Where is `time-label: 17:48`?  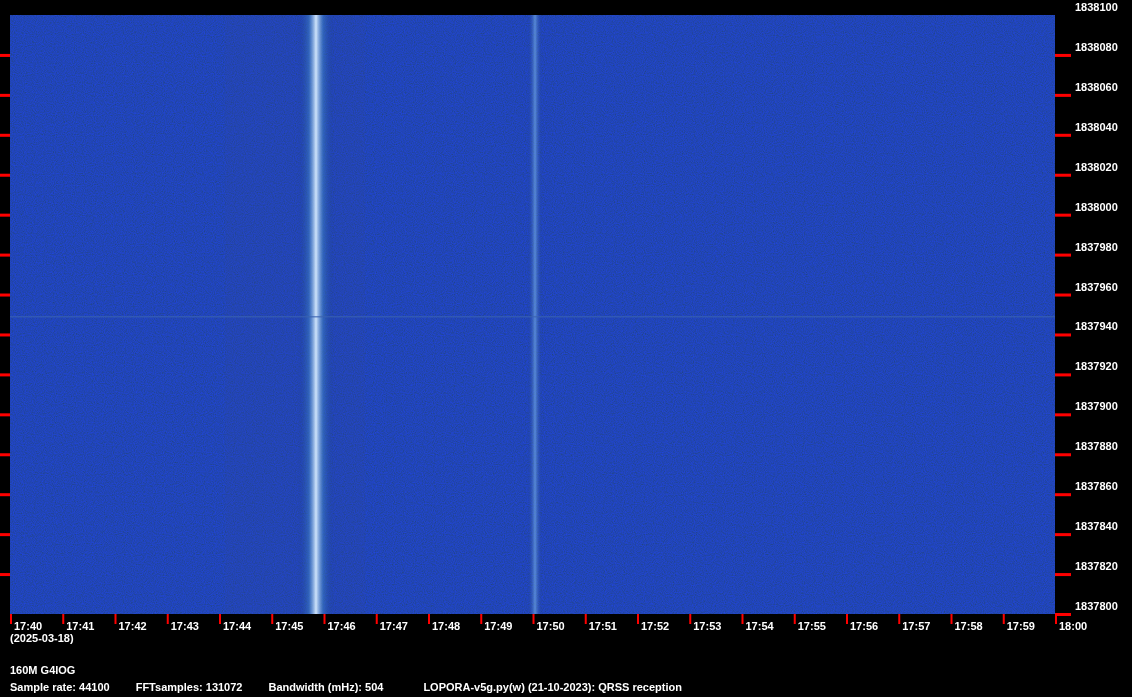
time-label: 17:48 is located at coordinates (446, 626).